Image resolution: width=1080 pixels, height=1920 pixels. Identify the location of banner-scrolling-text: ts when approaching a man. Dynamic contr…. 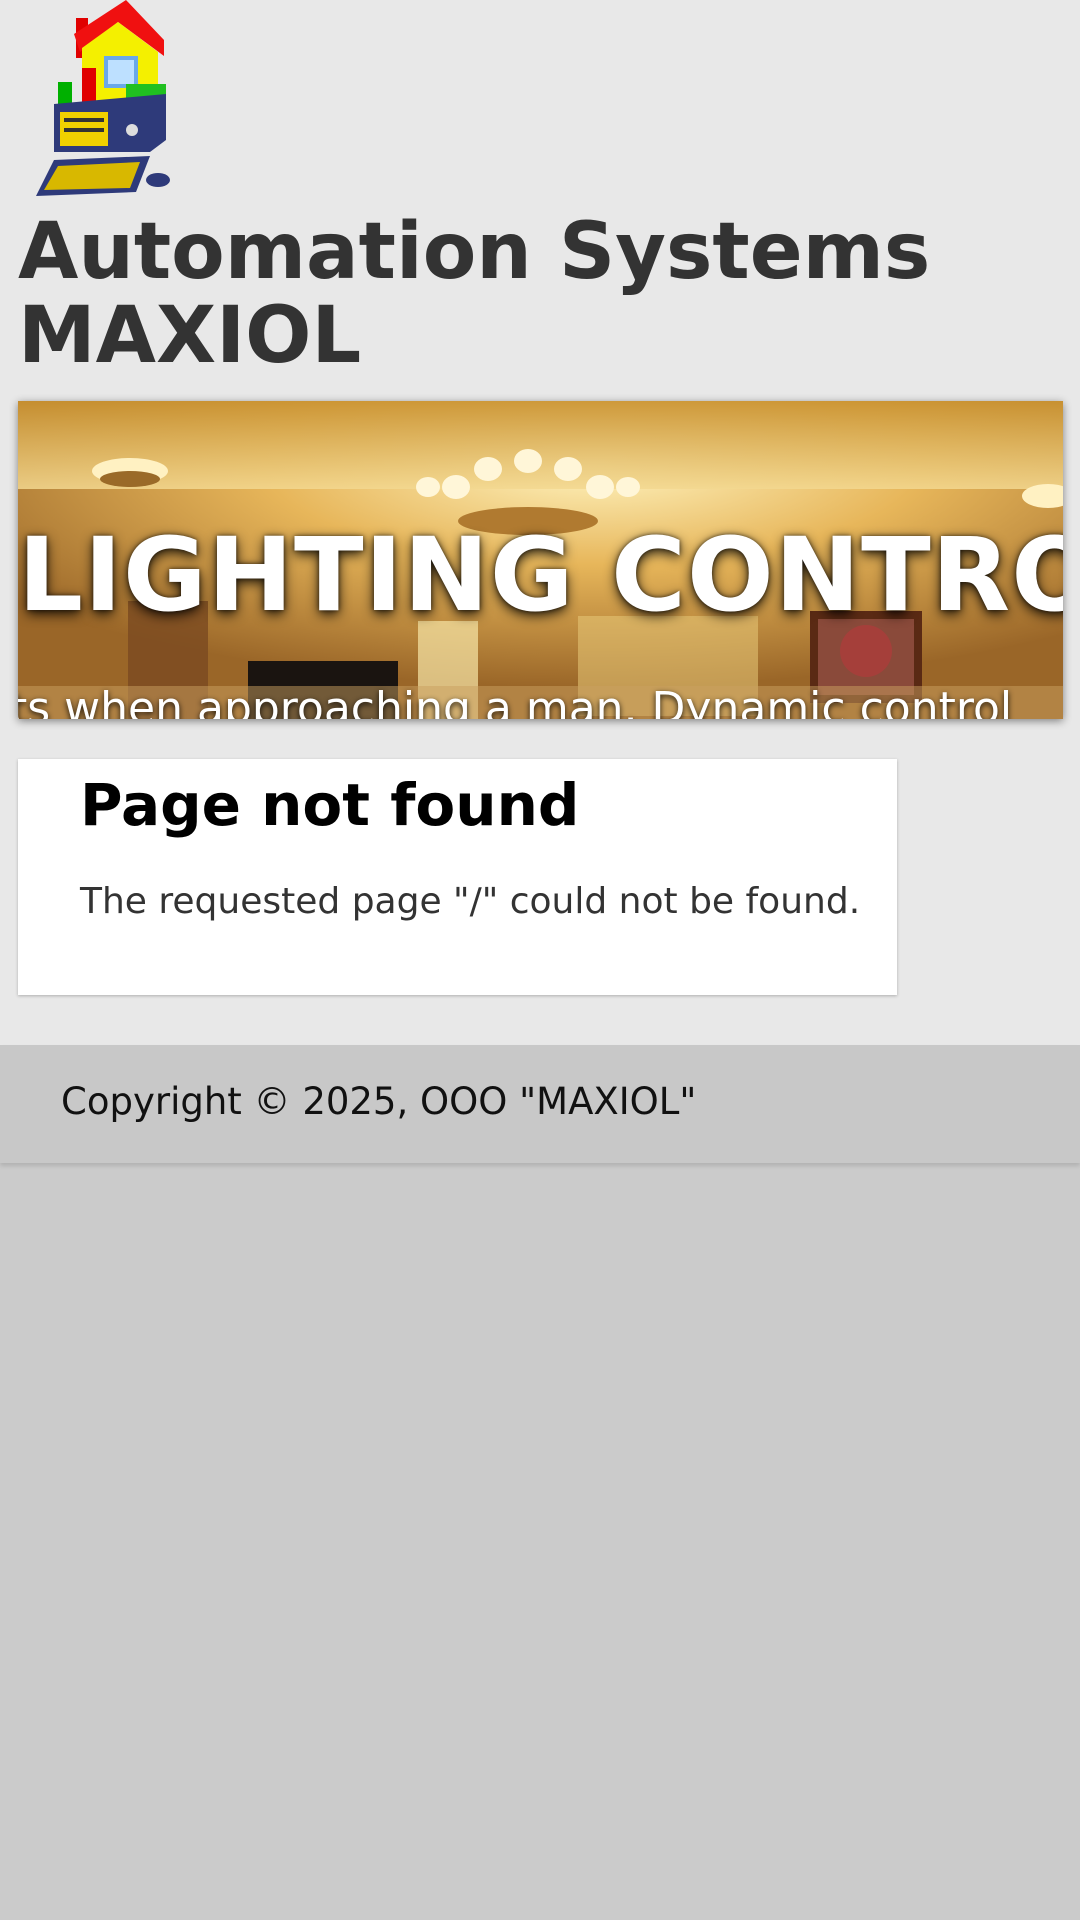
(515, 701).